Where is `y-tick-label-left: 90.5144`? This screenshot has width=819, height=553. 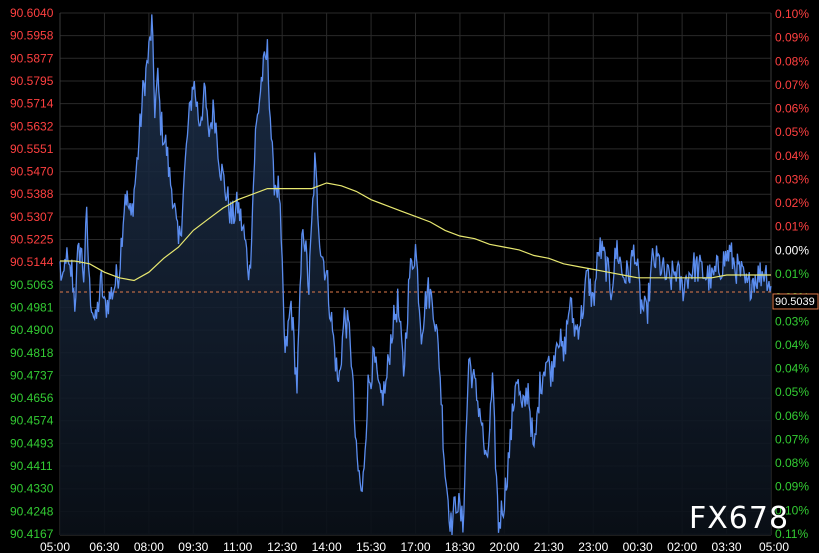
y-tick-label-left: 90.5144 is located at coordinates (32, 262).